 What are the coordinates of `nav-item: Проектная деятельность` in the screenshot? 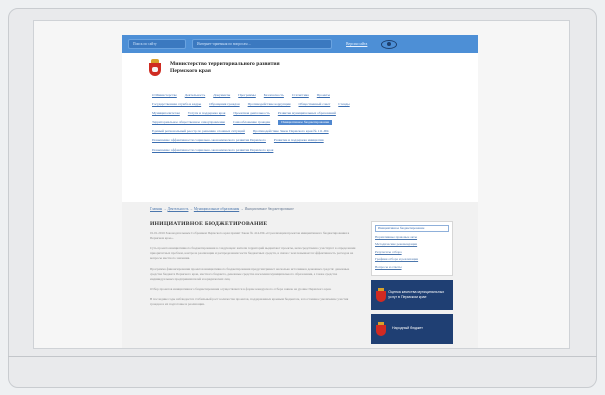 It's located at (251, 113).